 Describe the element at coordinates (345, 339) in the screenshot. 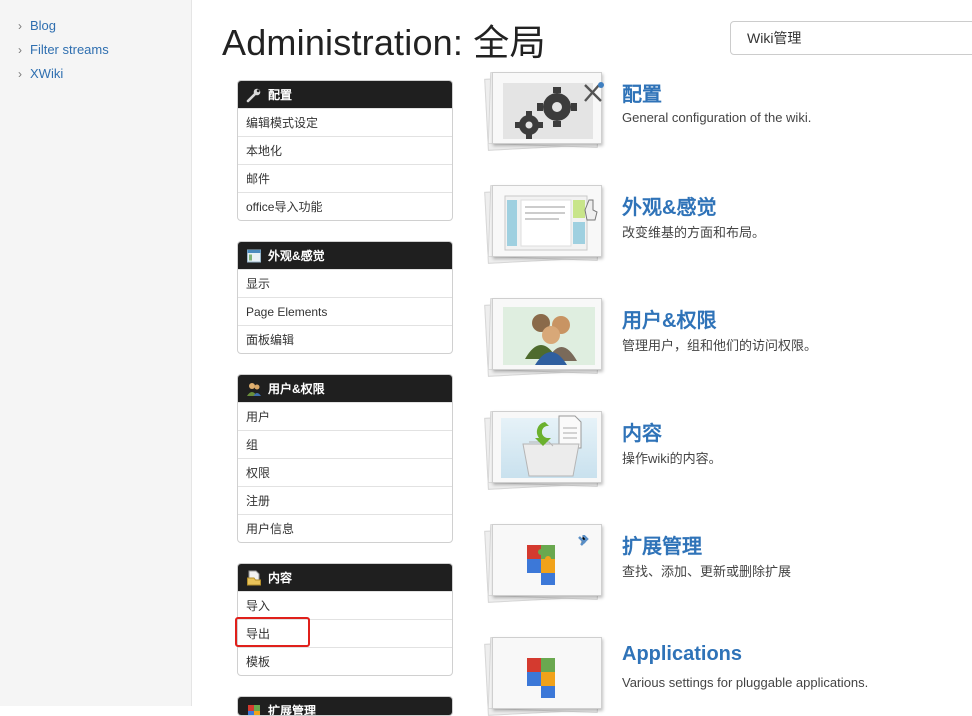

I see `menu-item-panel-editor: 面板编辑` at that location.